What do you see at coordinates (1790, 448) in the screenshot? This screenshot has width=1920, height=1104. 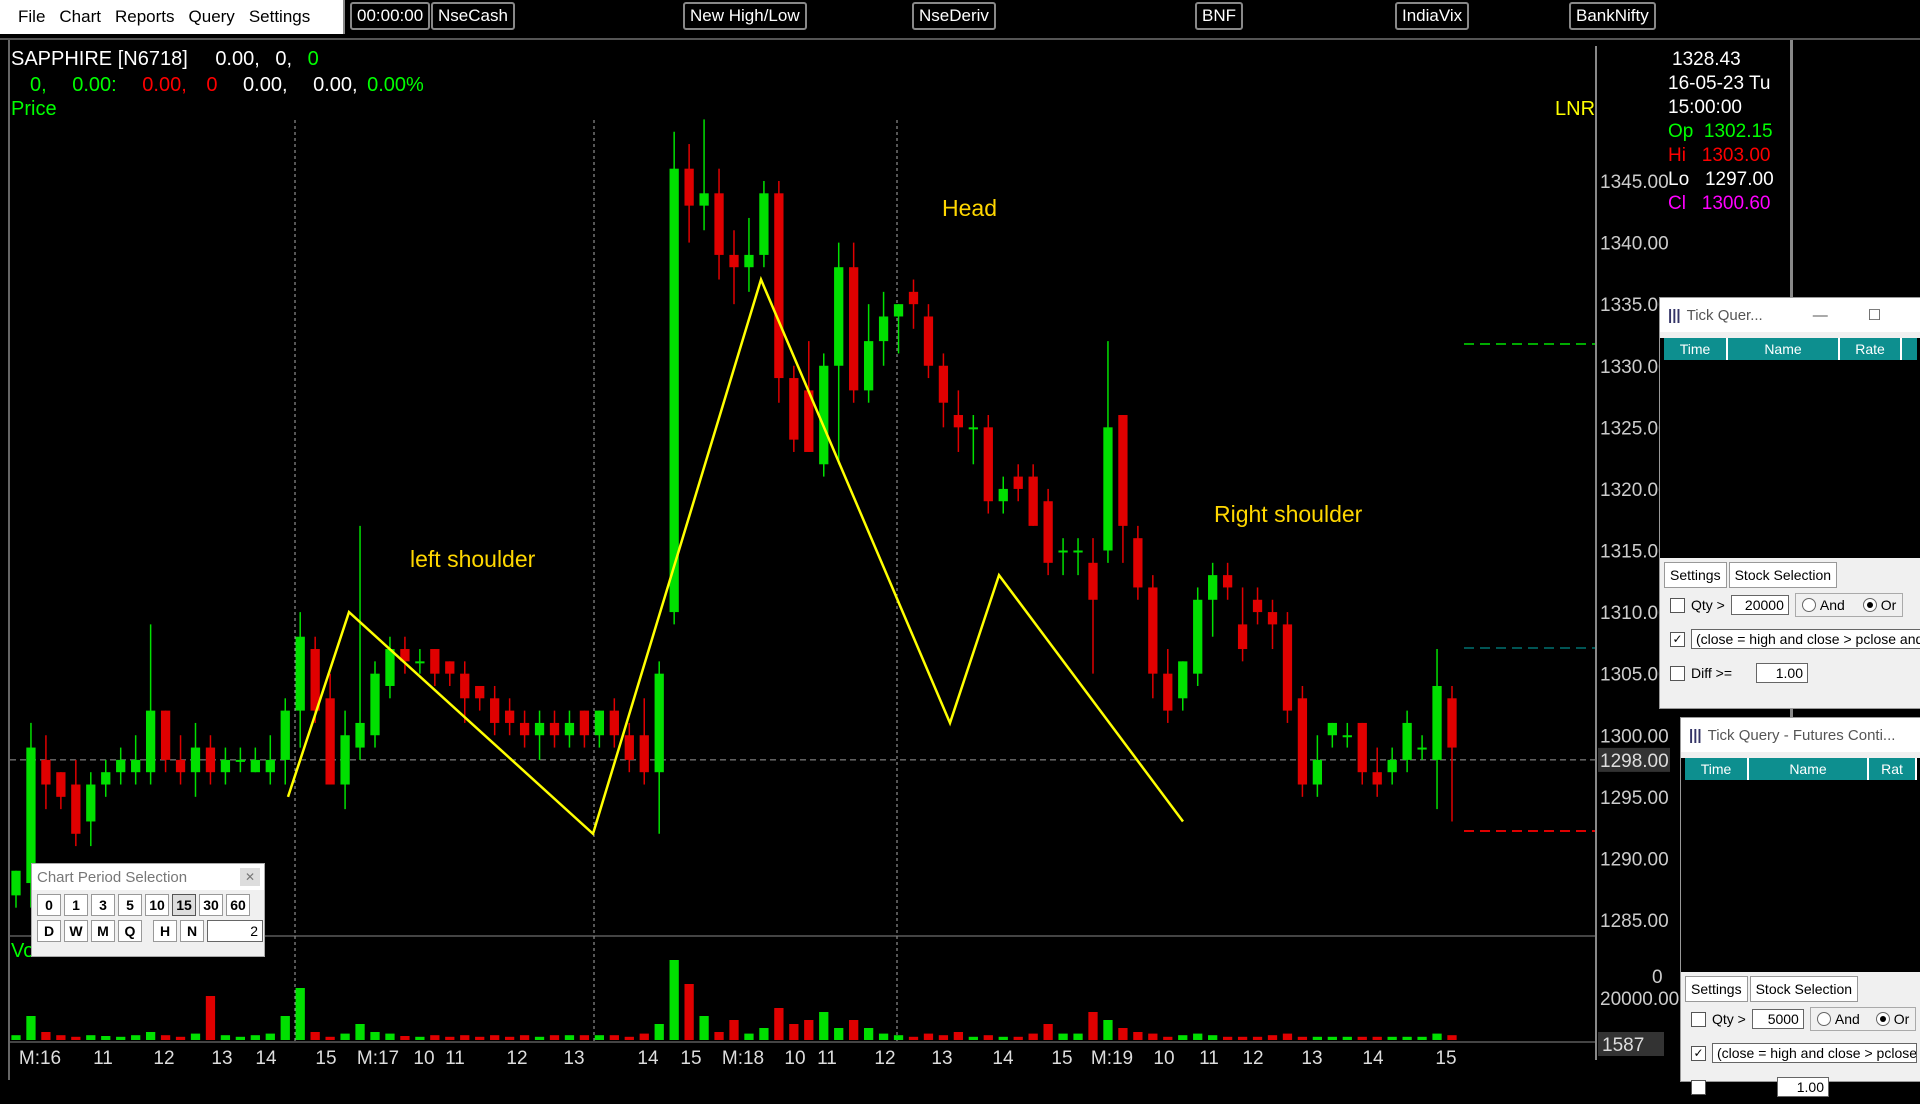 I see `tick-query-1-grid: Time Name Rate` at bounding box center [1790, 448].